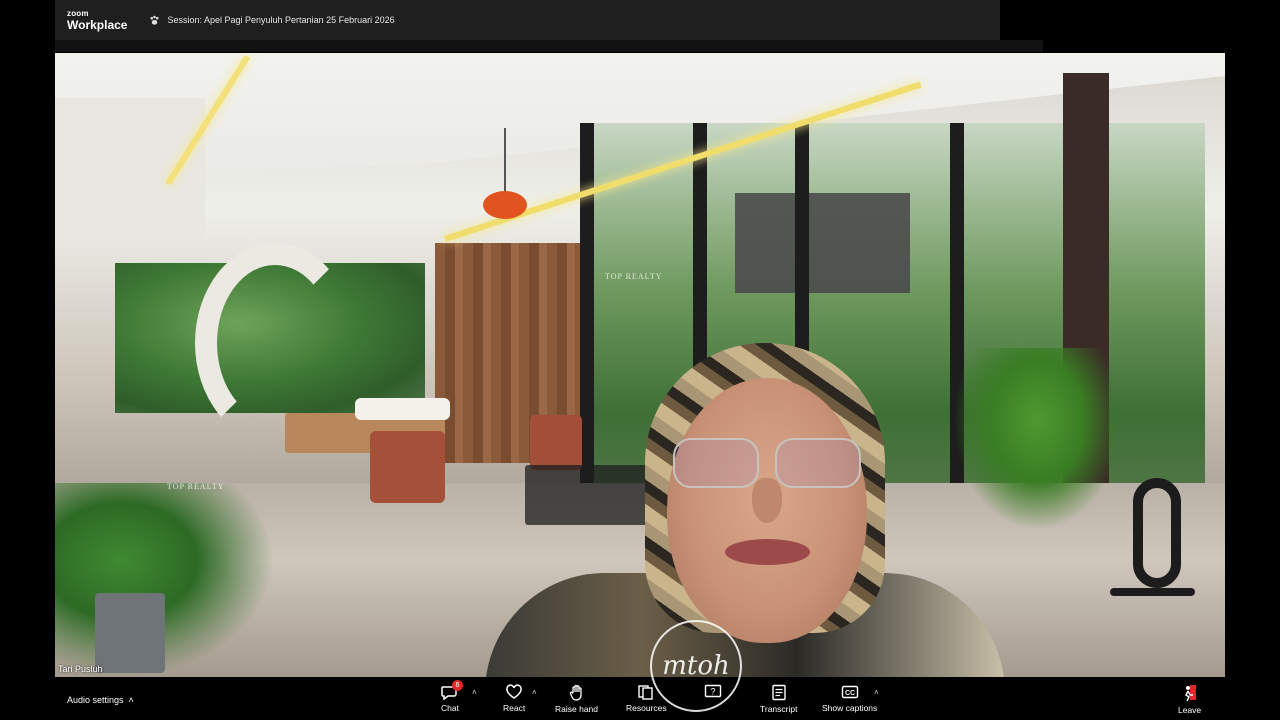  Describe the element at coordinates (514, 691) in the screenshot. I see `react-heart-icon` at that location.